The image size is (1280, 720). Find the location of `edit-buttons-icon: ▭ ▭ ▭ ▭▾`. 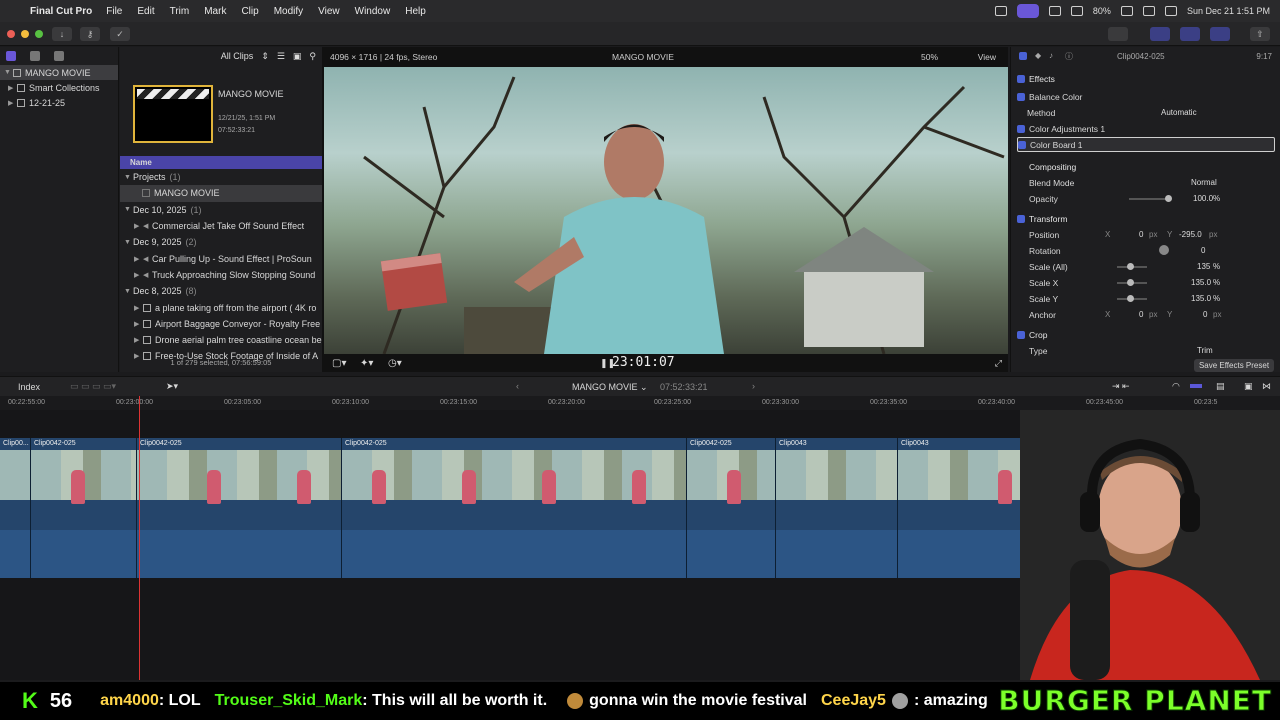

edit-buttons-icon: ▭ ▭ ▭ ▭▾ is located at coordinates (93, 386).